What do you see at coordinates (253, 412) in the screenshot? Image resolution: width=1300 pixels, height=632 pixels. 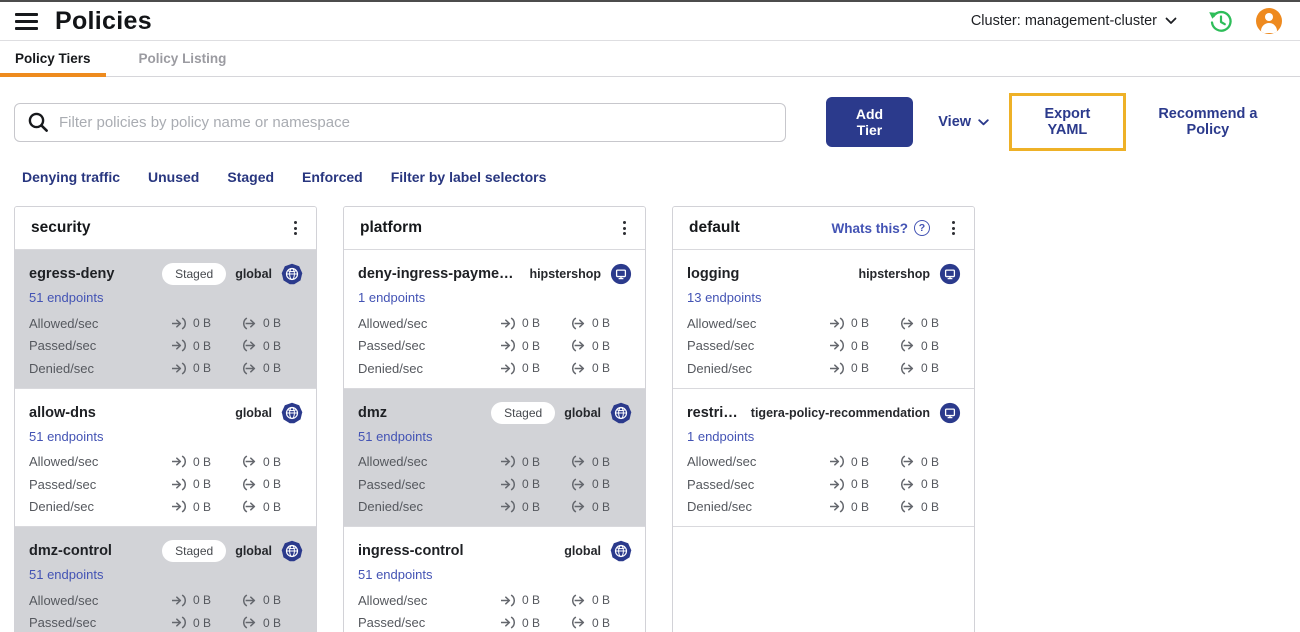 I see `policy-scope: global` at bounding box center [253, 412].